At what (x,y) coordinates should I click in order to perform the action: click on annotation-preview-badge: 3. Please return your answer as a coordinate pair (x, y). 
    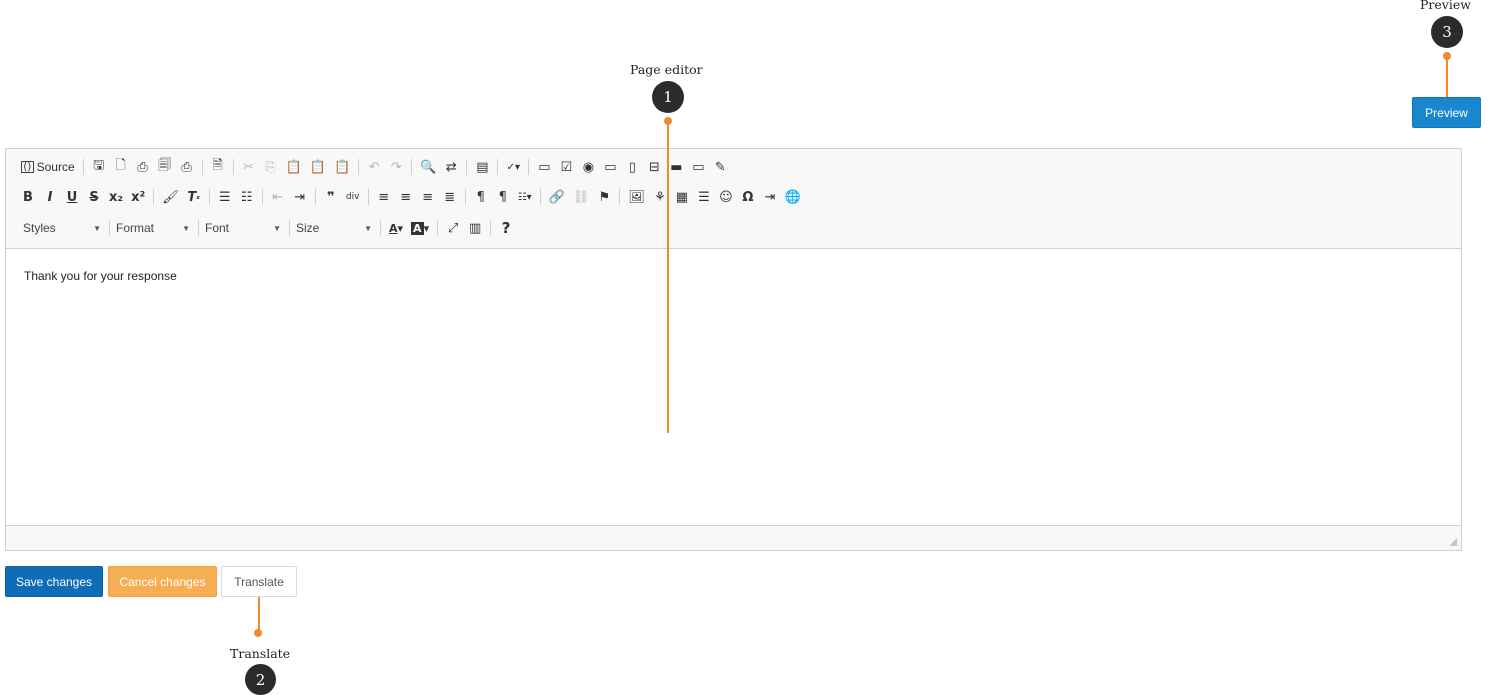
    Looking at the image, I should click on (1447, 32).